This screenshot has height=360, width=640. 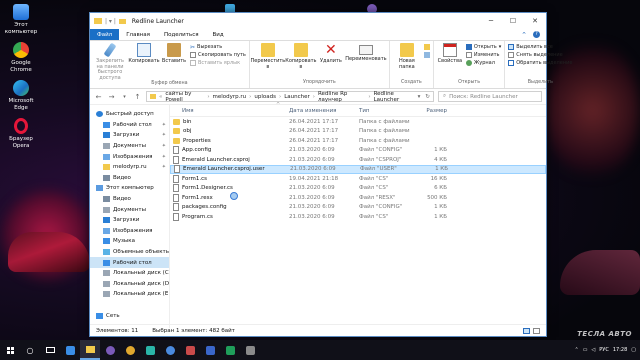 I want to click on properties-button: Свойства, so click(x=450, y=54).